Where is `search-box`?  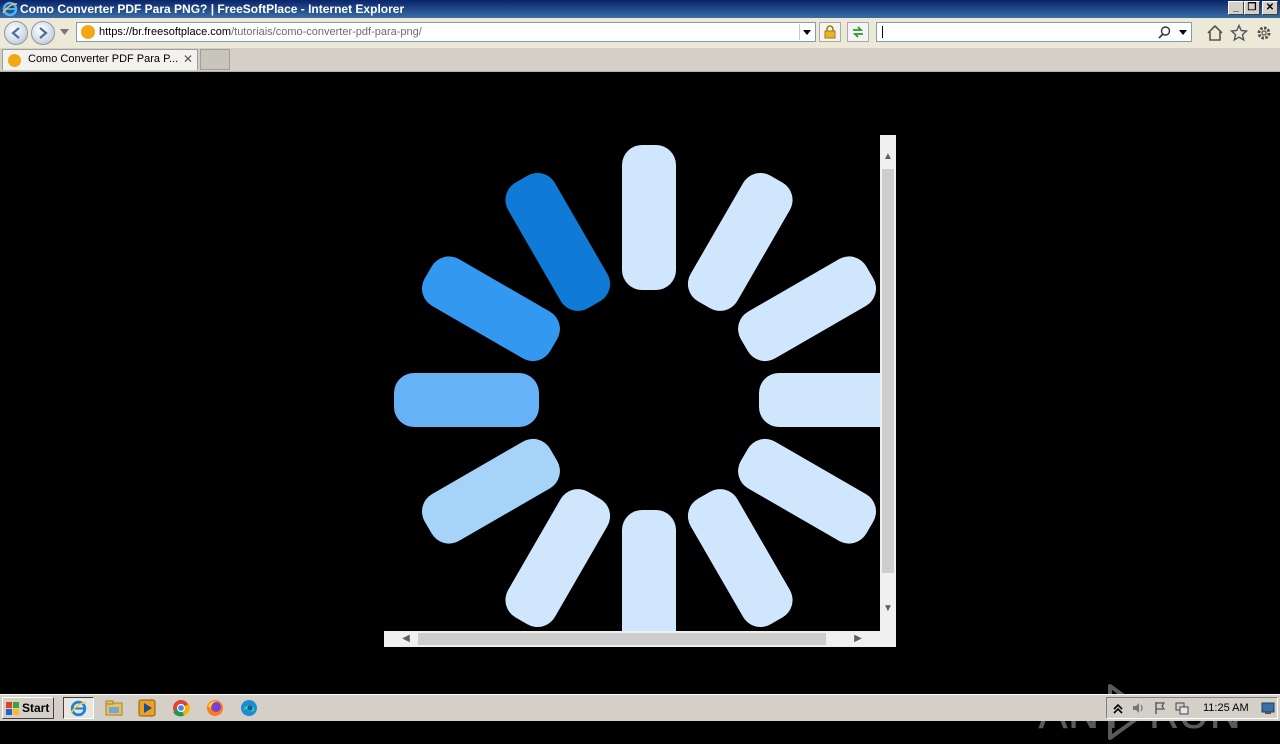
search-box is located at coordinates (1034, 32).